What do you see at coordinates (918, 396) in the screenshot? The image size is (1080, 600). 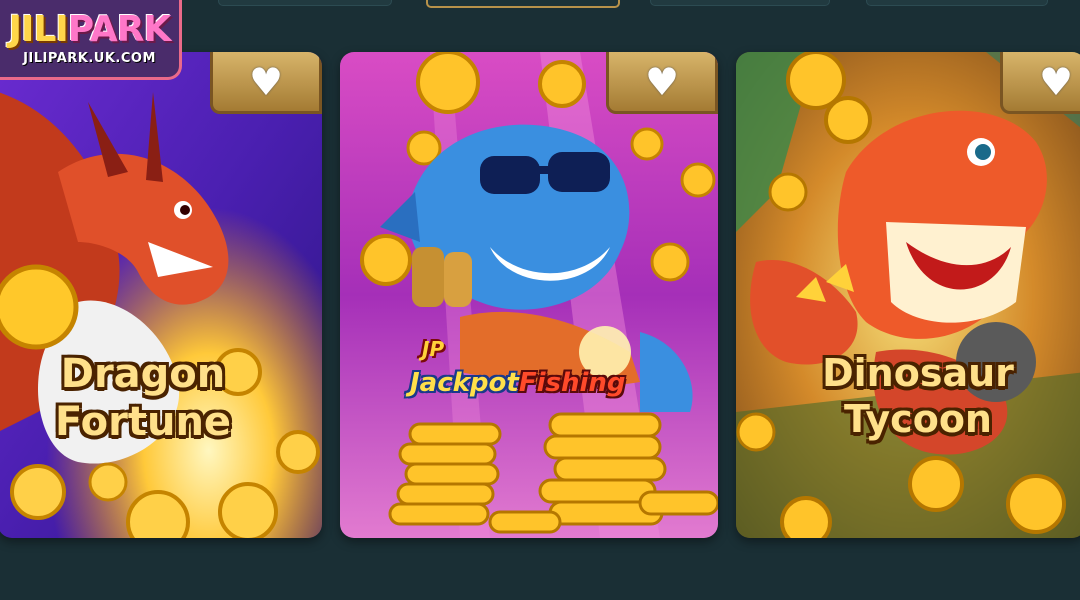 I see `game-title: Dinosaur Tycoon` at bounding box center [918, 396].